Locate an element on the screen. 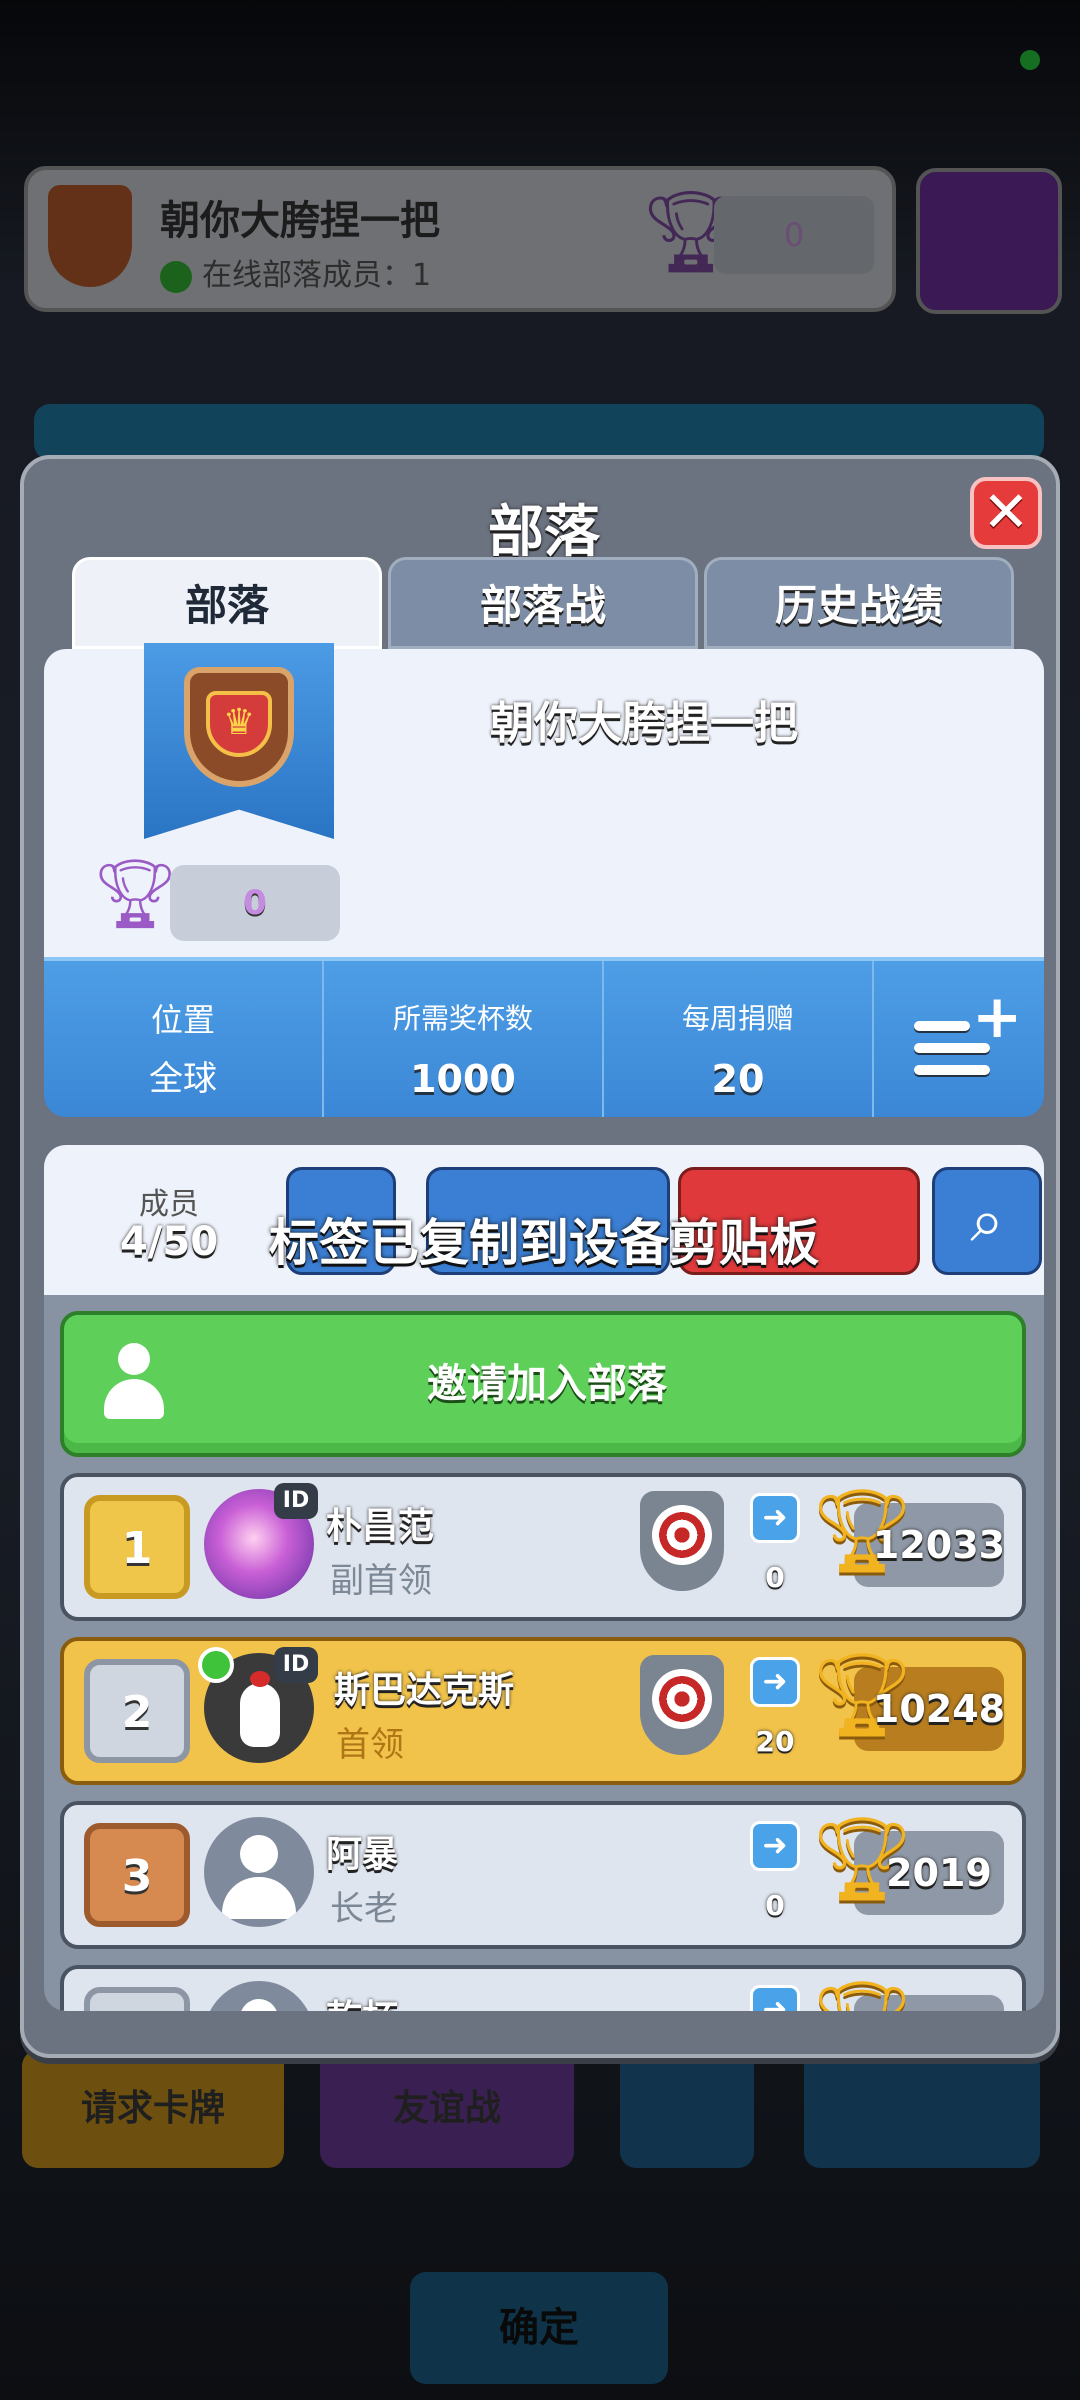 This screenshot has height=2400, width=1080. stat-required-trophies: 所需奖杯数 1000 is located at coordinates (464, 1039).